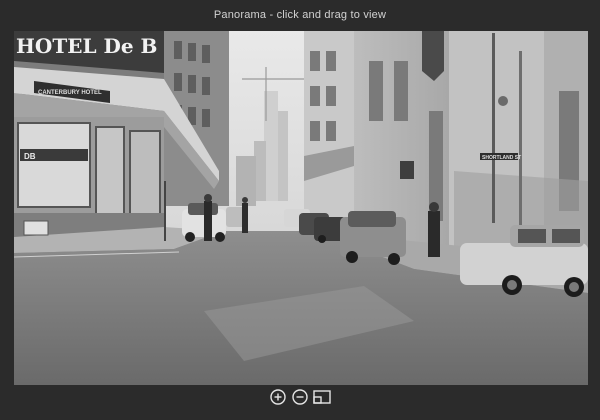  What do you see at coordinates (86, 46) in the screenshot?
I see `hotel-sign: HOTEL De B` at bounding box center [86, 46].